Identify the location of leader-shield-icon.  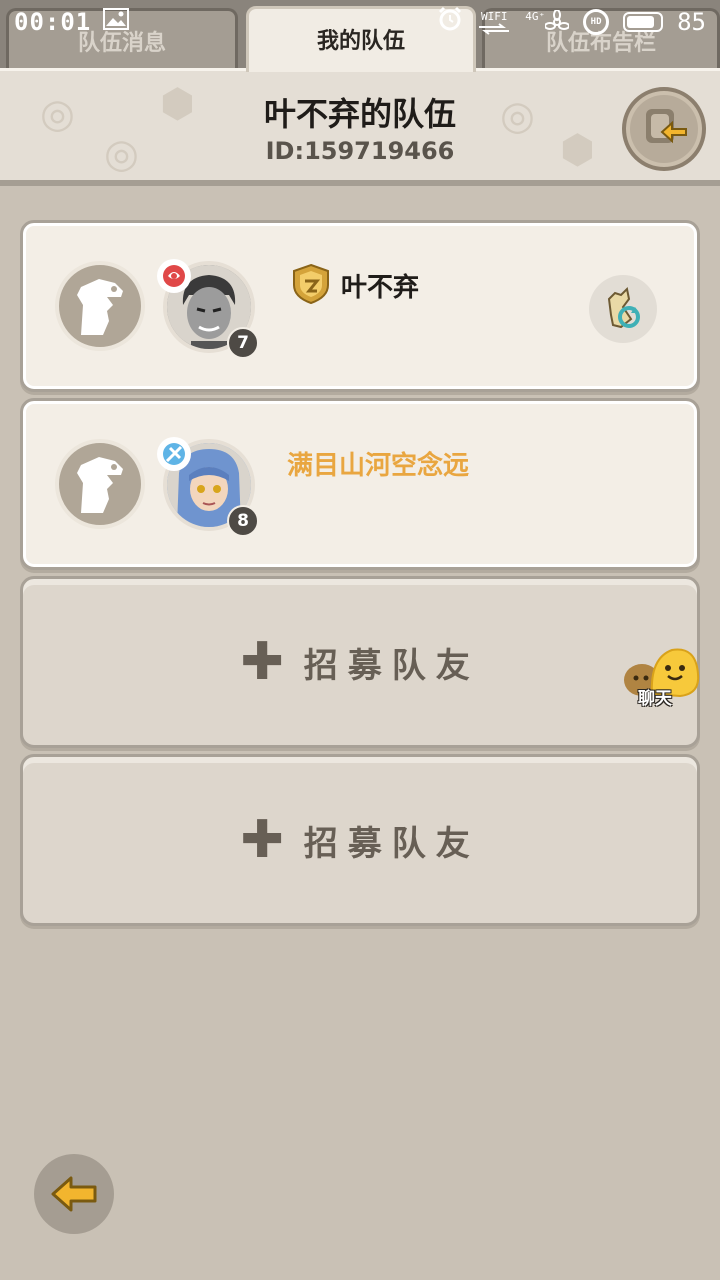
(311, 284).